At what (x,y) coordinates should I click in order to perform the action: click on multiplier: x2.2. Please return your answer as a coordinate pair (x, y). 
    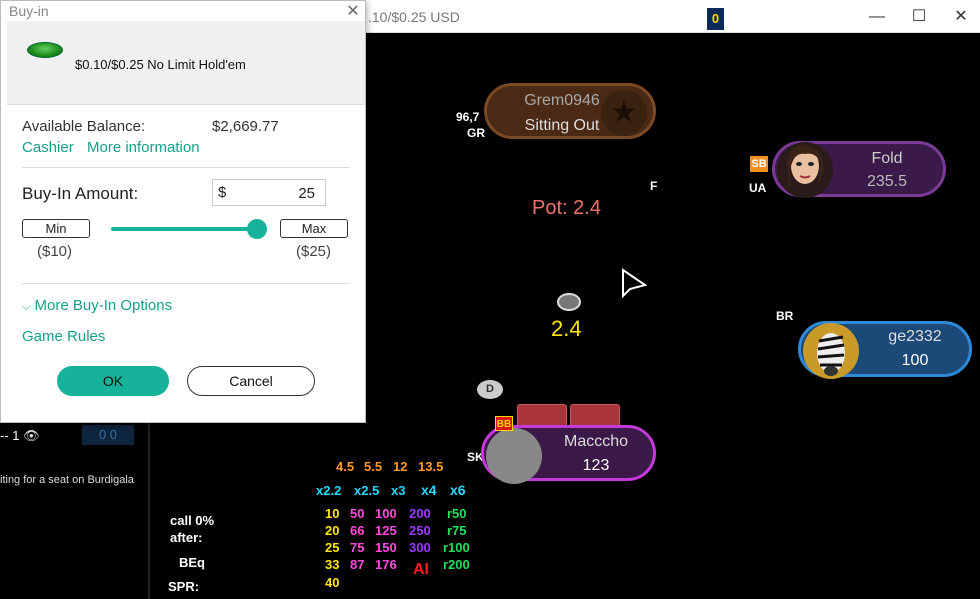
    Looking at the image, I should click on (328, 490).